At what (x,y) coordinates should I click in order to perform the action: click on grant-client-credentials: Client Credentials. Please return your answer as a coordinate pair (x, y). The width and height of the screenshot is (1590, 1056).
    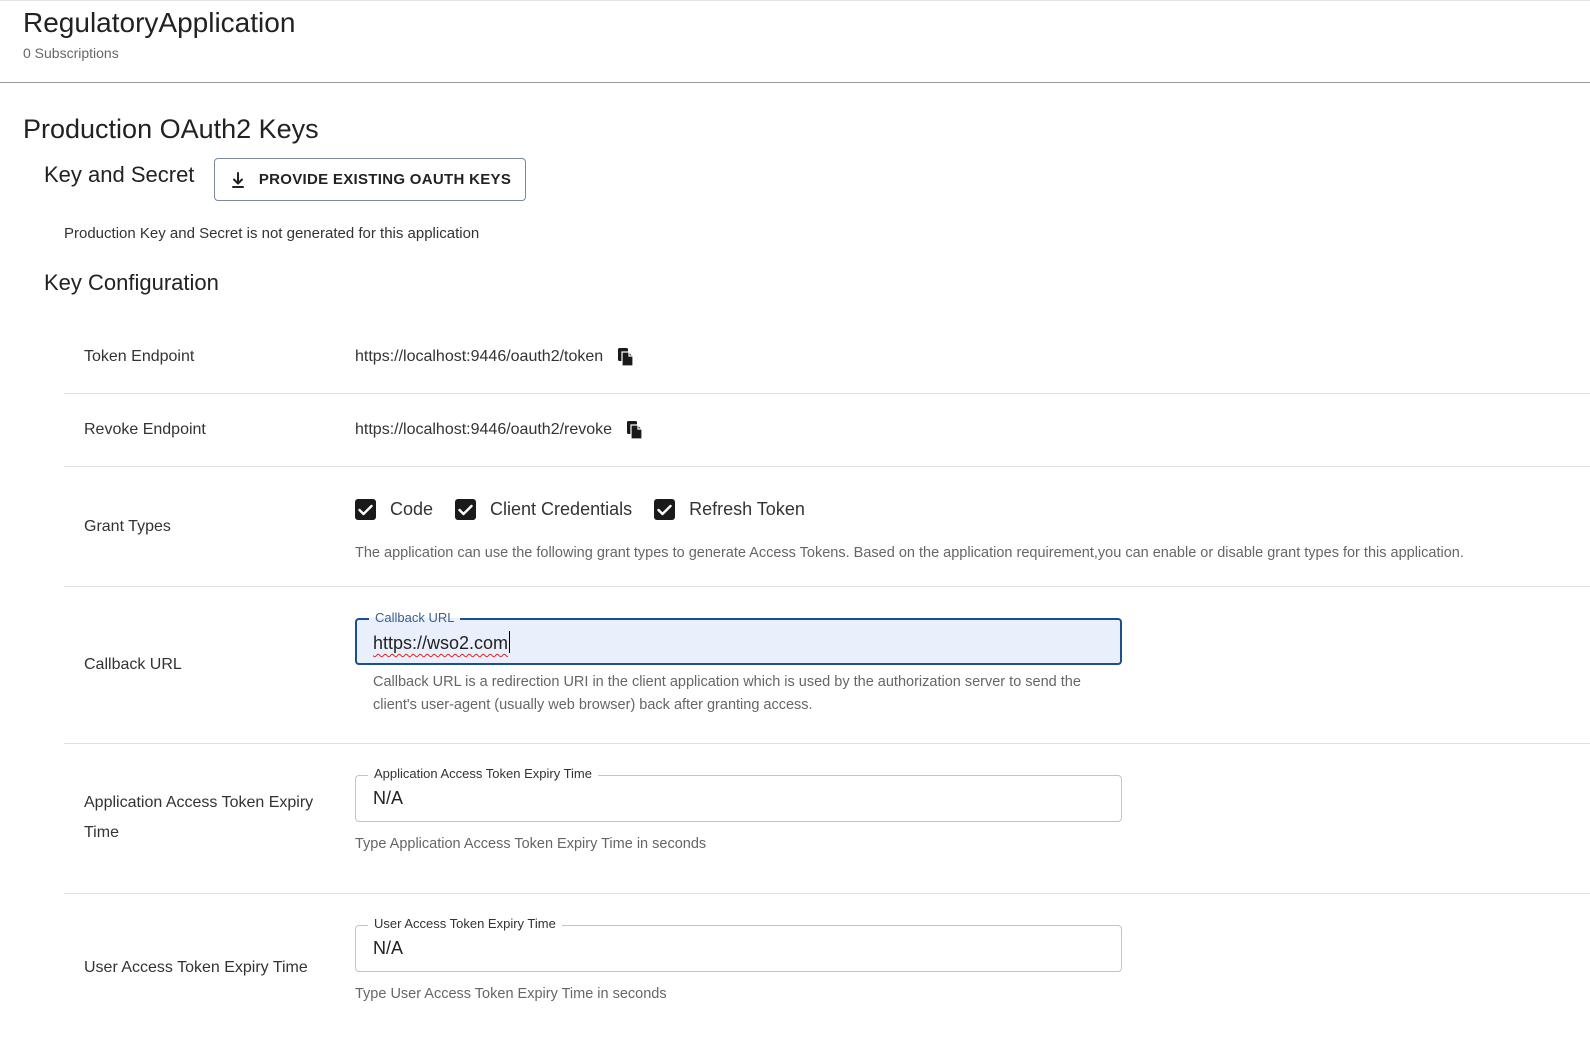
    Looking at the image, I should click on (543, 509).